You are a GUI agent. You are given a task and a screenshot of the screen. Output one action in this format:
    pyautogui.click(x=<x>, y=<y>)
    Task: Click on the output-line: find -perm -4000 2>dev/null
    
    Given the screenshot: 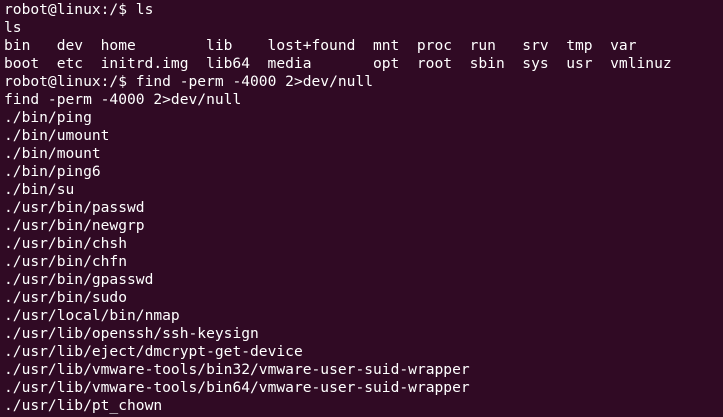 What is the action you would take?
    pyautogui.click(x=123, y=99)
    